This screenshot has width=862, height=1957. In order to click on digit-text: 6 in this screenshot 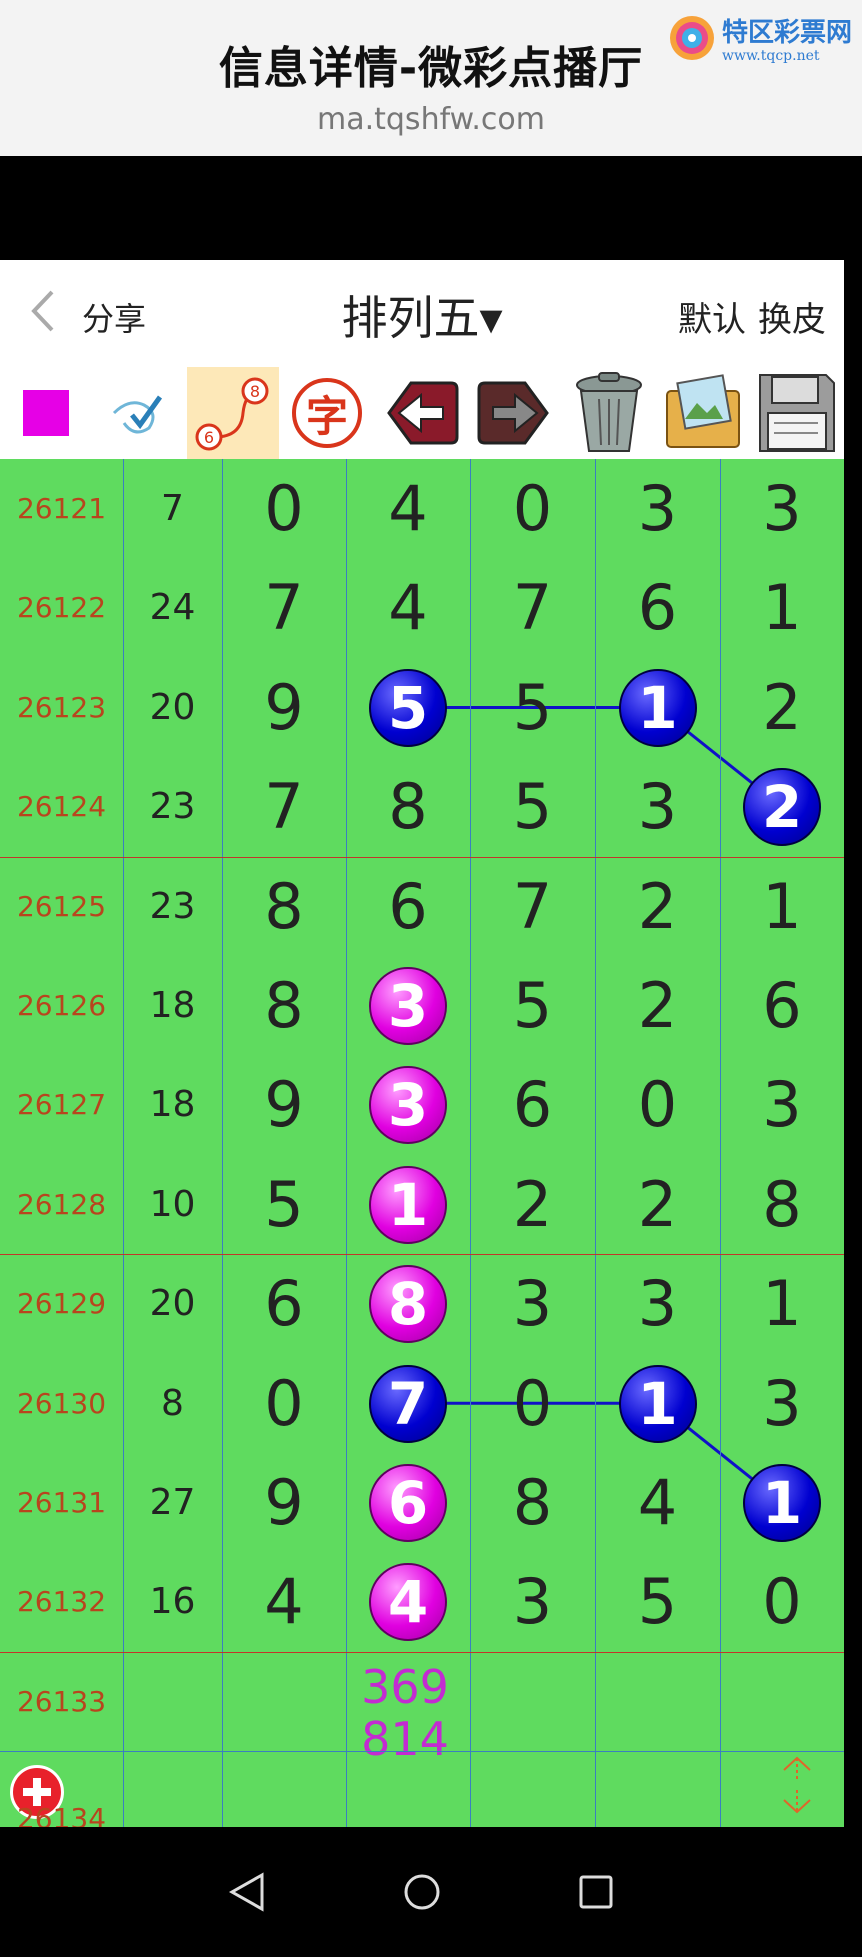, I will do `click(408, 906)`.